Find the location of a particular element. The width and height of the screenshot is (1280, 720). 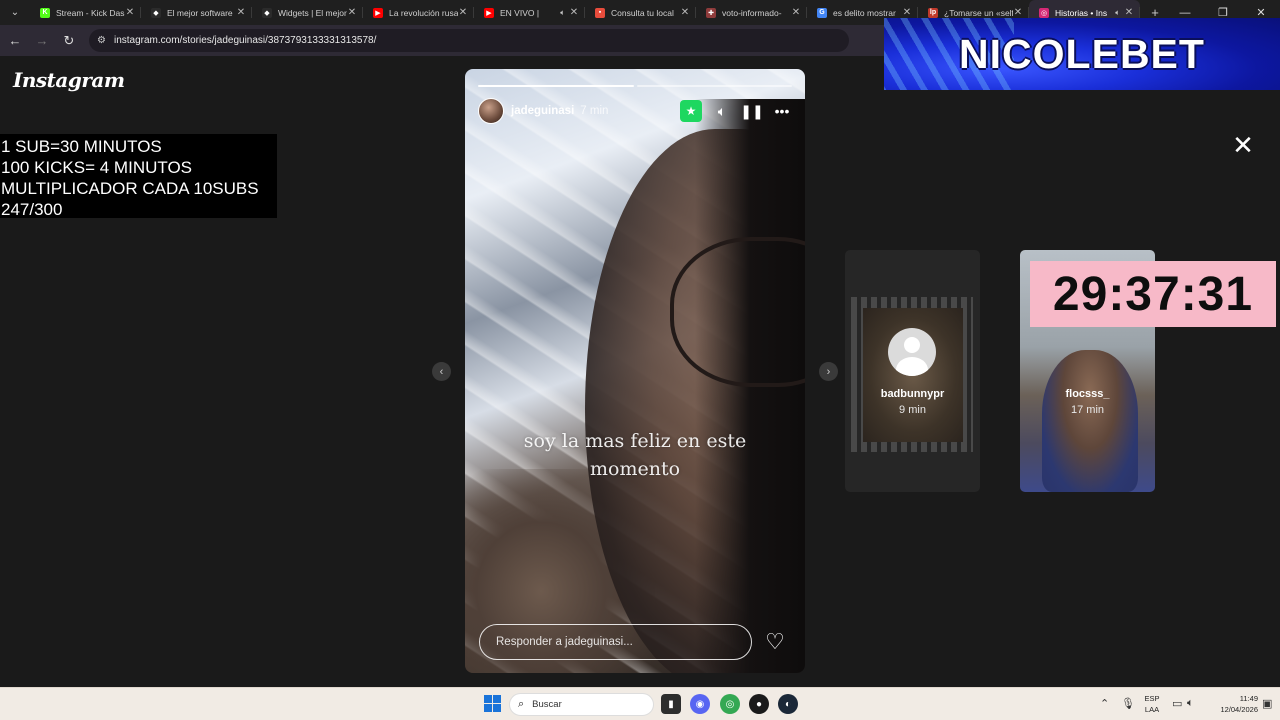

tab-4: ▶ EN VIVO | 🔈︎ ✕ is located at coordinates (529, 12).